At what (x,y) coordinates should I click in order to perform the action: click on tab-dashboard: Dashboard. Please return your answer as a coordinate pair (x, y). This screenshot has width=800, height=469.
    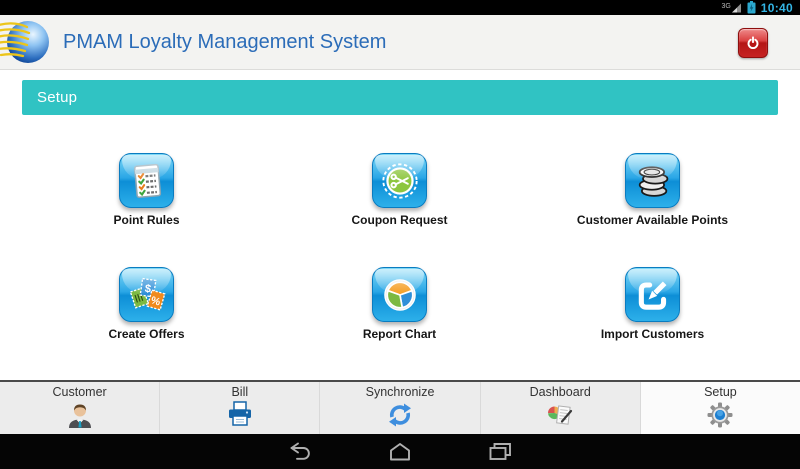
    Looking at the image, I should click on (561, 408).